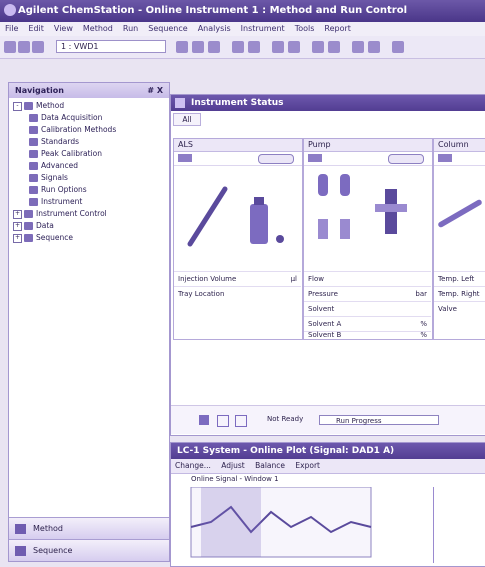  Describe the element at coordinates (33, 142) in the screenshot. I see `standards-icon` at that location.